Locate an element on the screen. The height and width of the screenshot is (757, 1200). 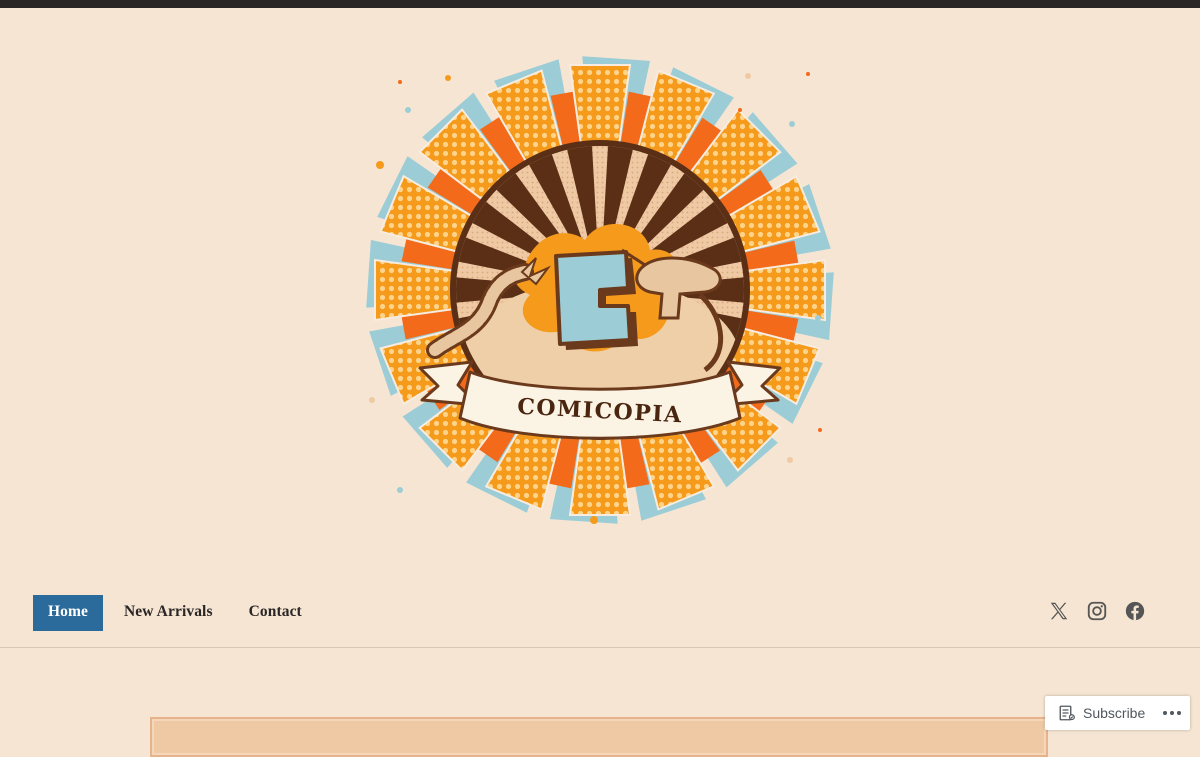
facebook-icon is located at coordinates (1135, 611).